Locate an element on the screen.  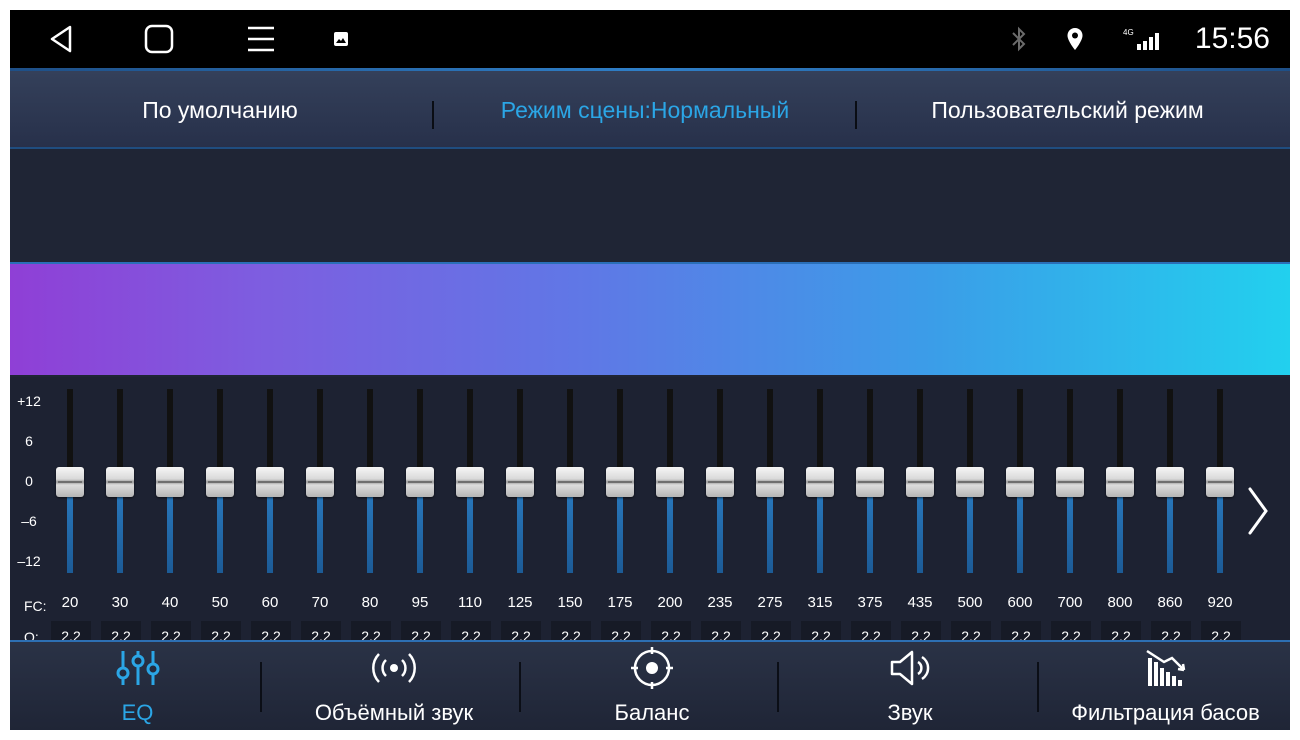
eq-band: 315 2.2 is located at coordinates (820, 514).